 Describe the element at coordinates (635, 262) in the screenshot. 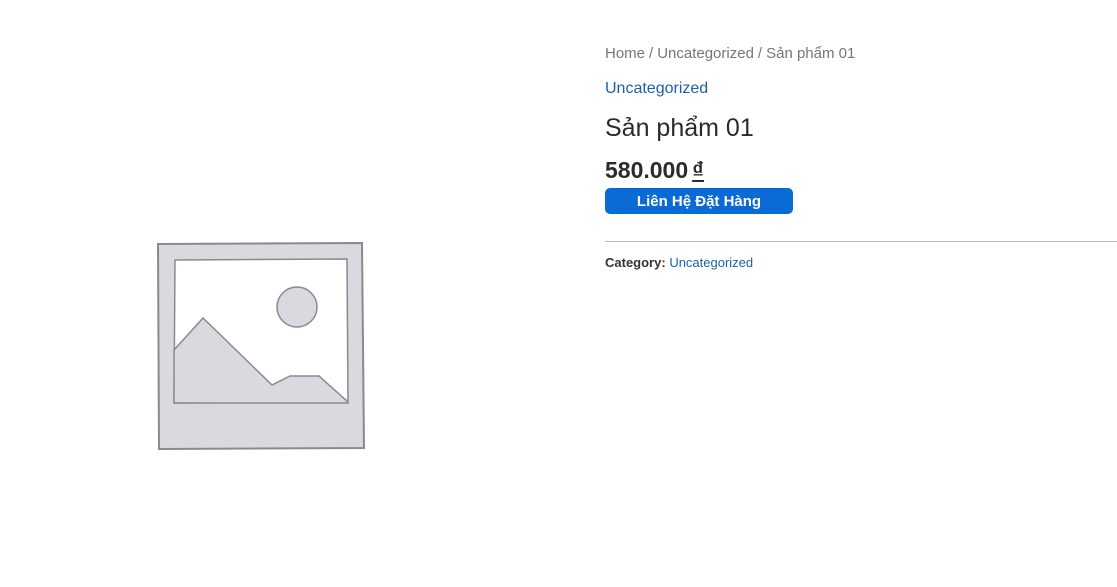

I see `category-label: Category:` at that location.